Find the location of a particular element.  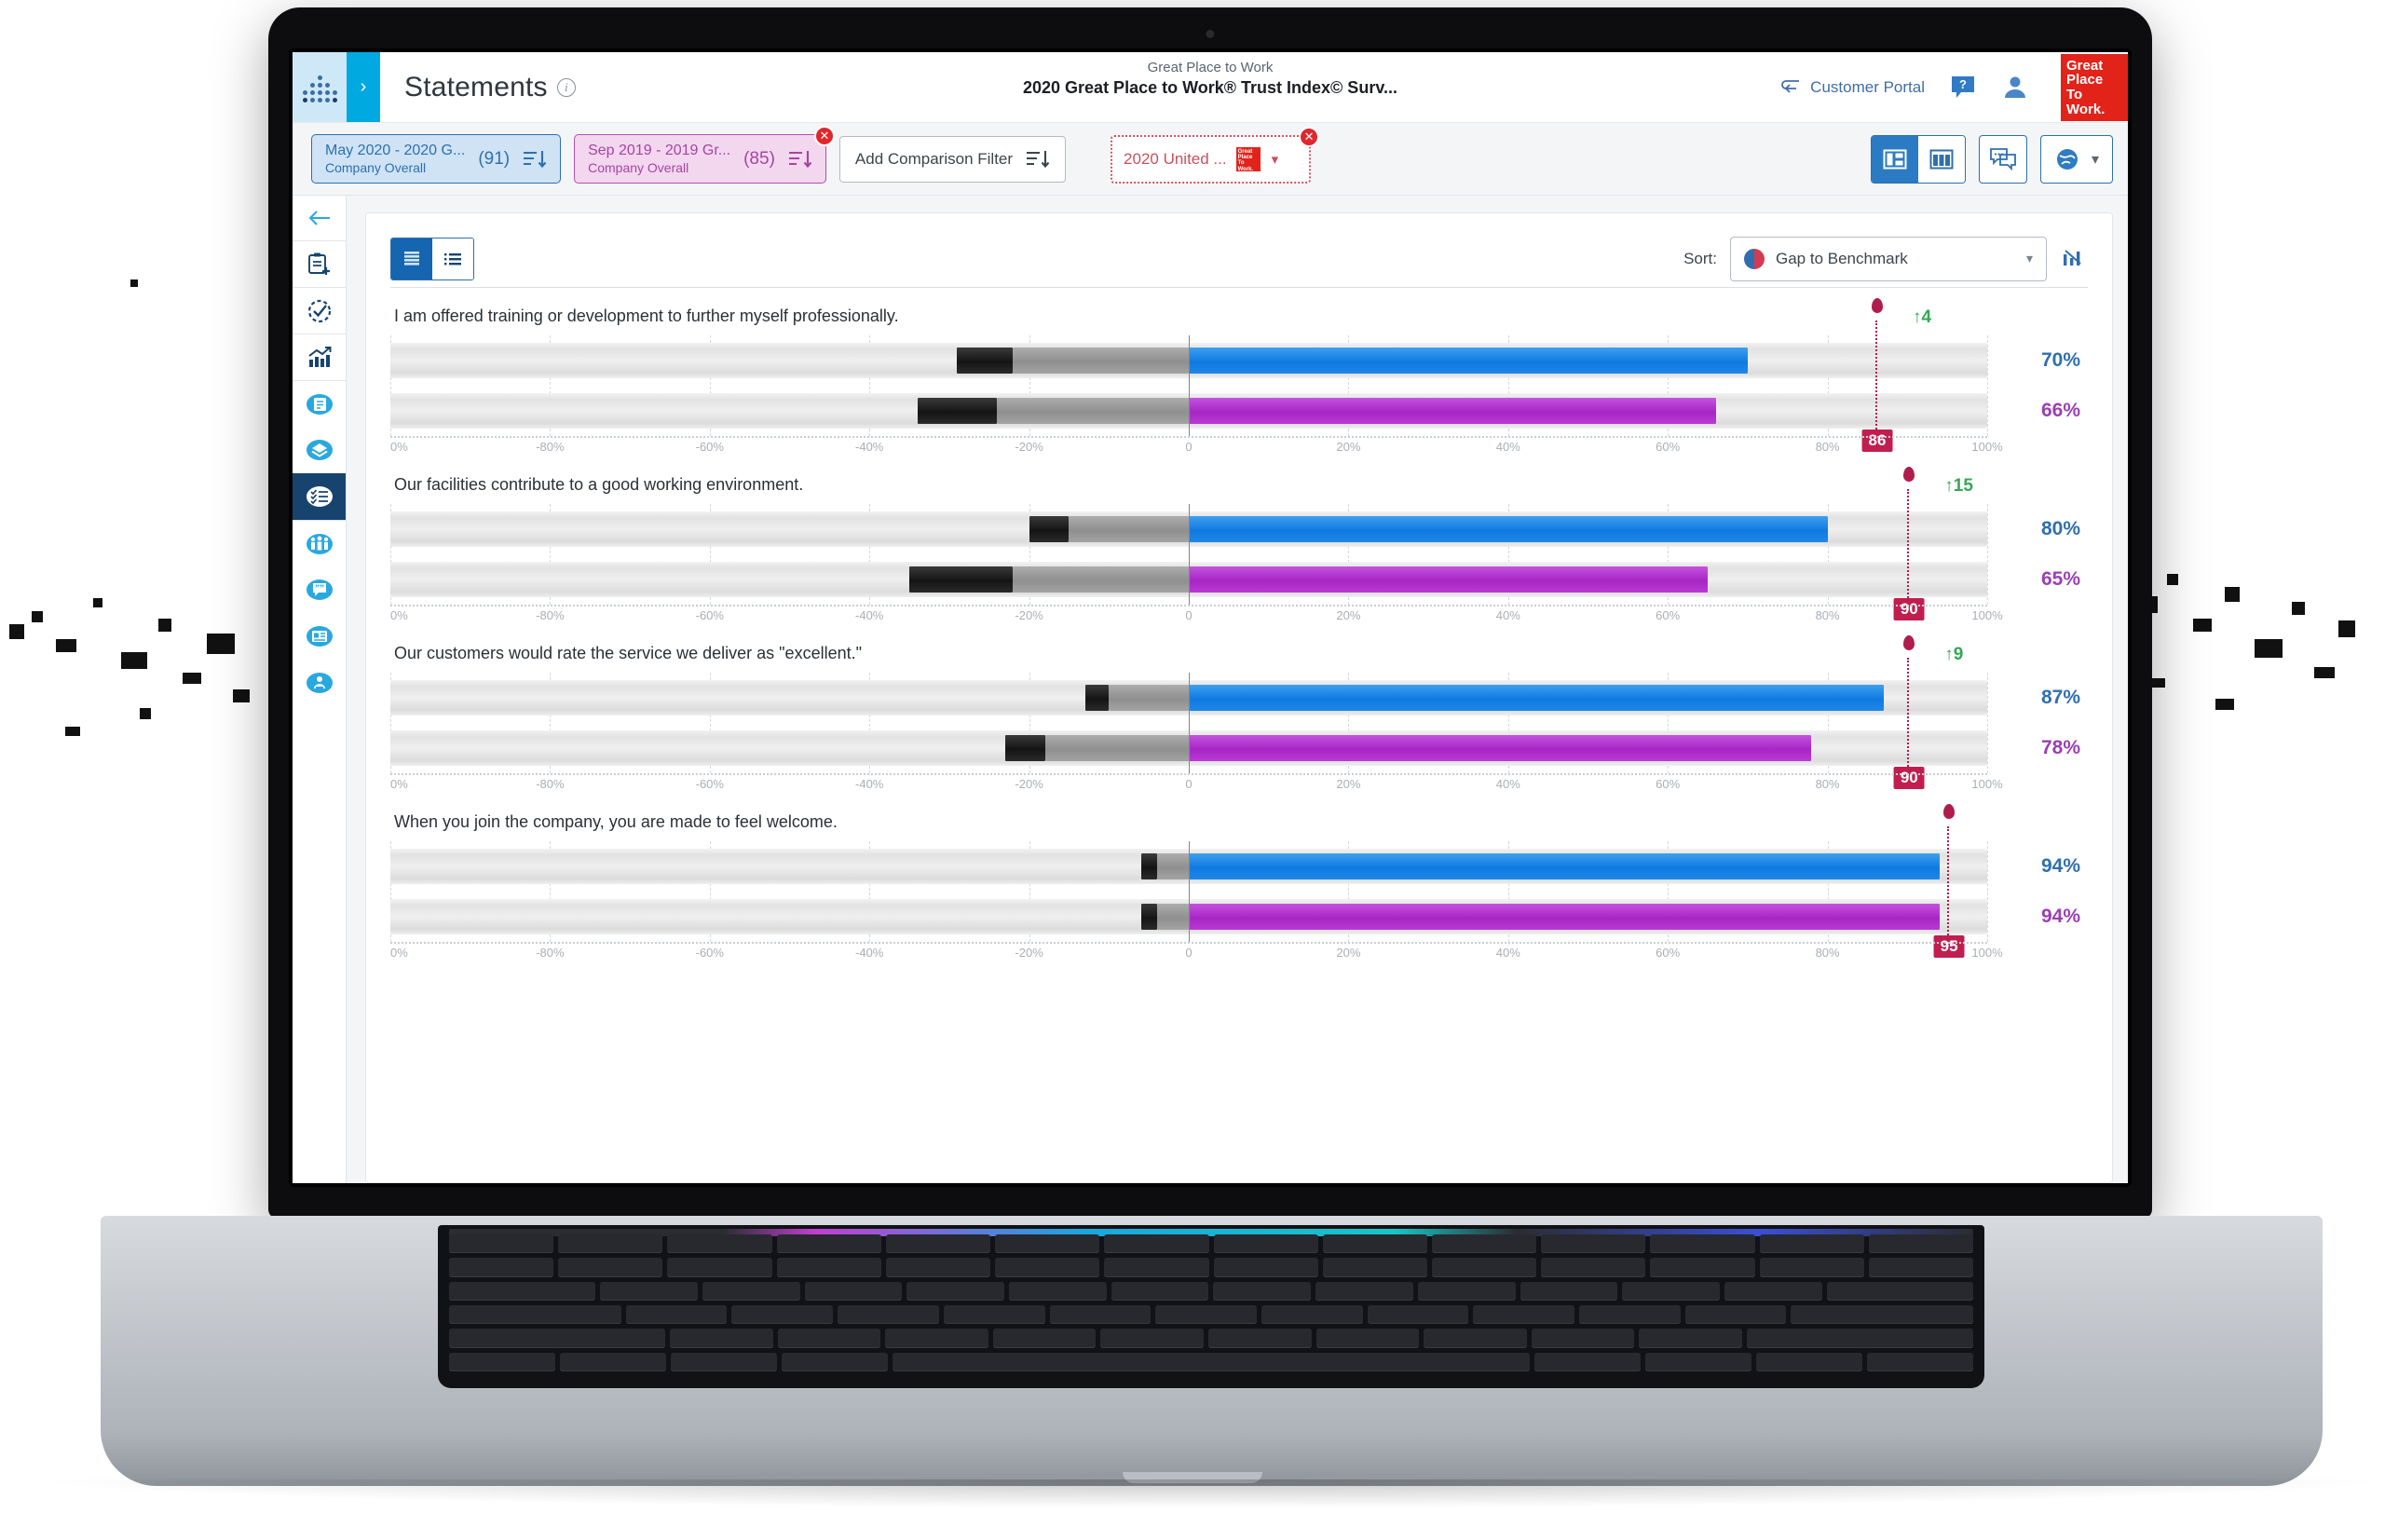

plot-inner: 70% 66% 86 ↑4 is located at coordinates (1235, 375).